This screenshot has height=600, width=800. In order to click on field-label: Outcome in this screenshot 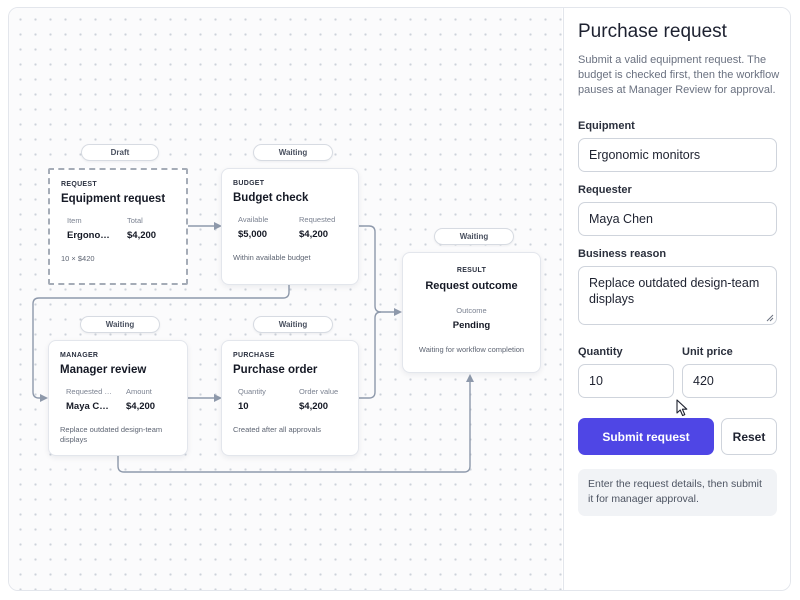, I will do `click(471, 310)`.